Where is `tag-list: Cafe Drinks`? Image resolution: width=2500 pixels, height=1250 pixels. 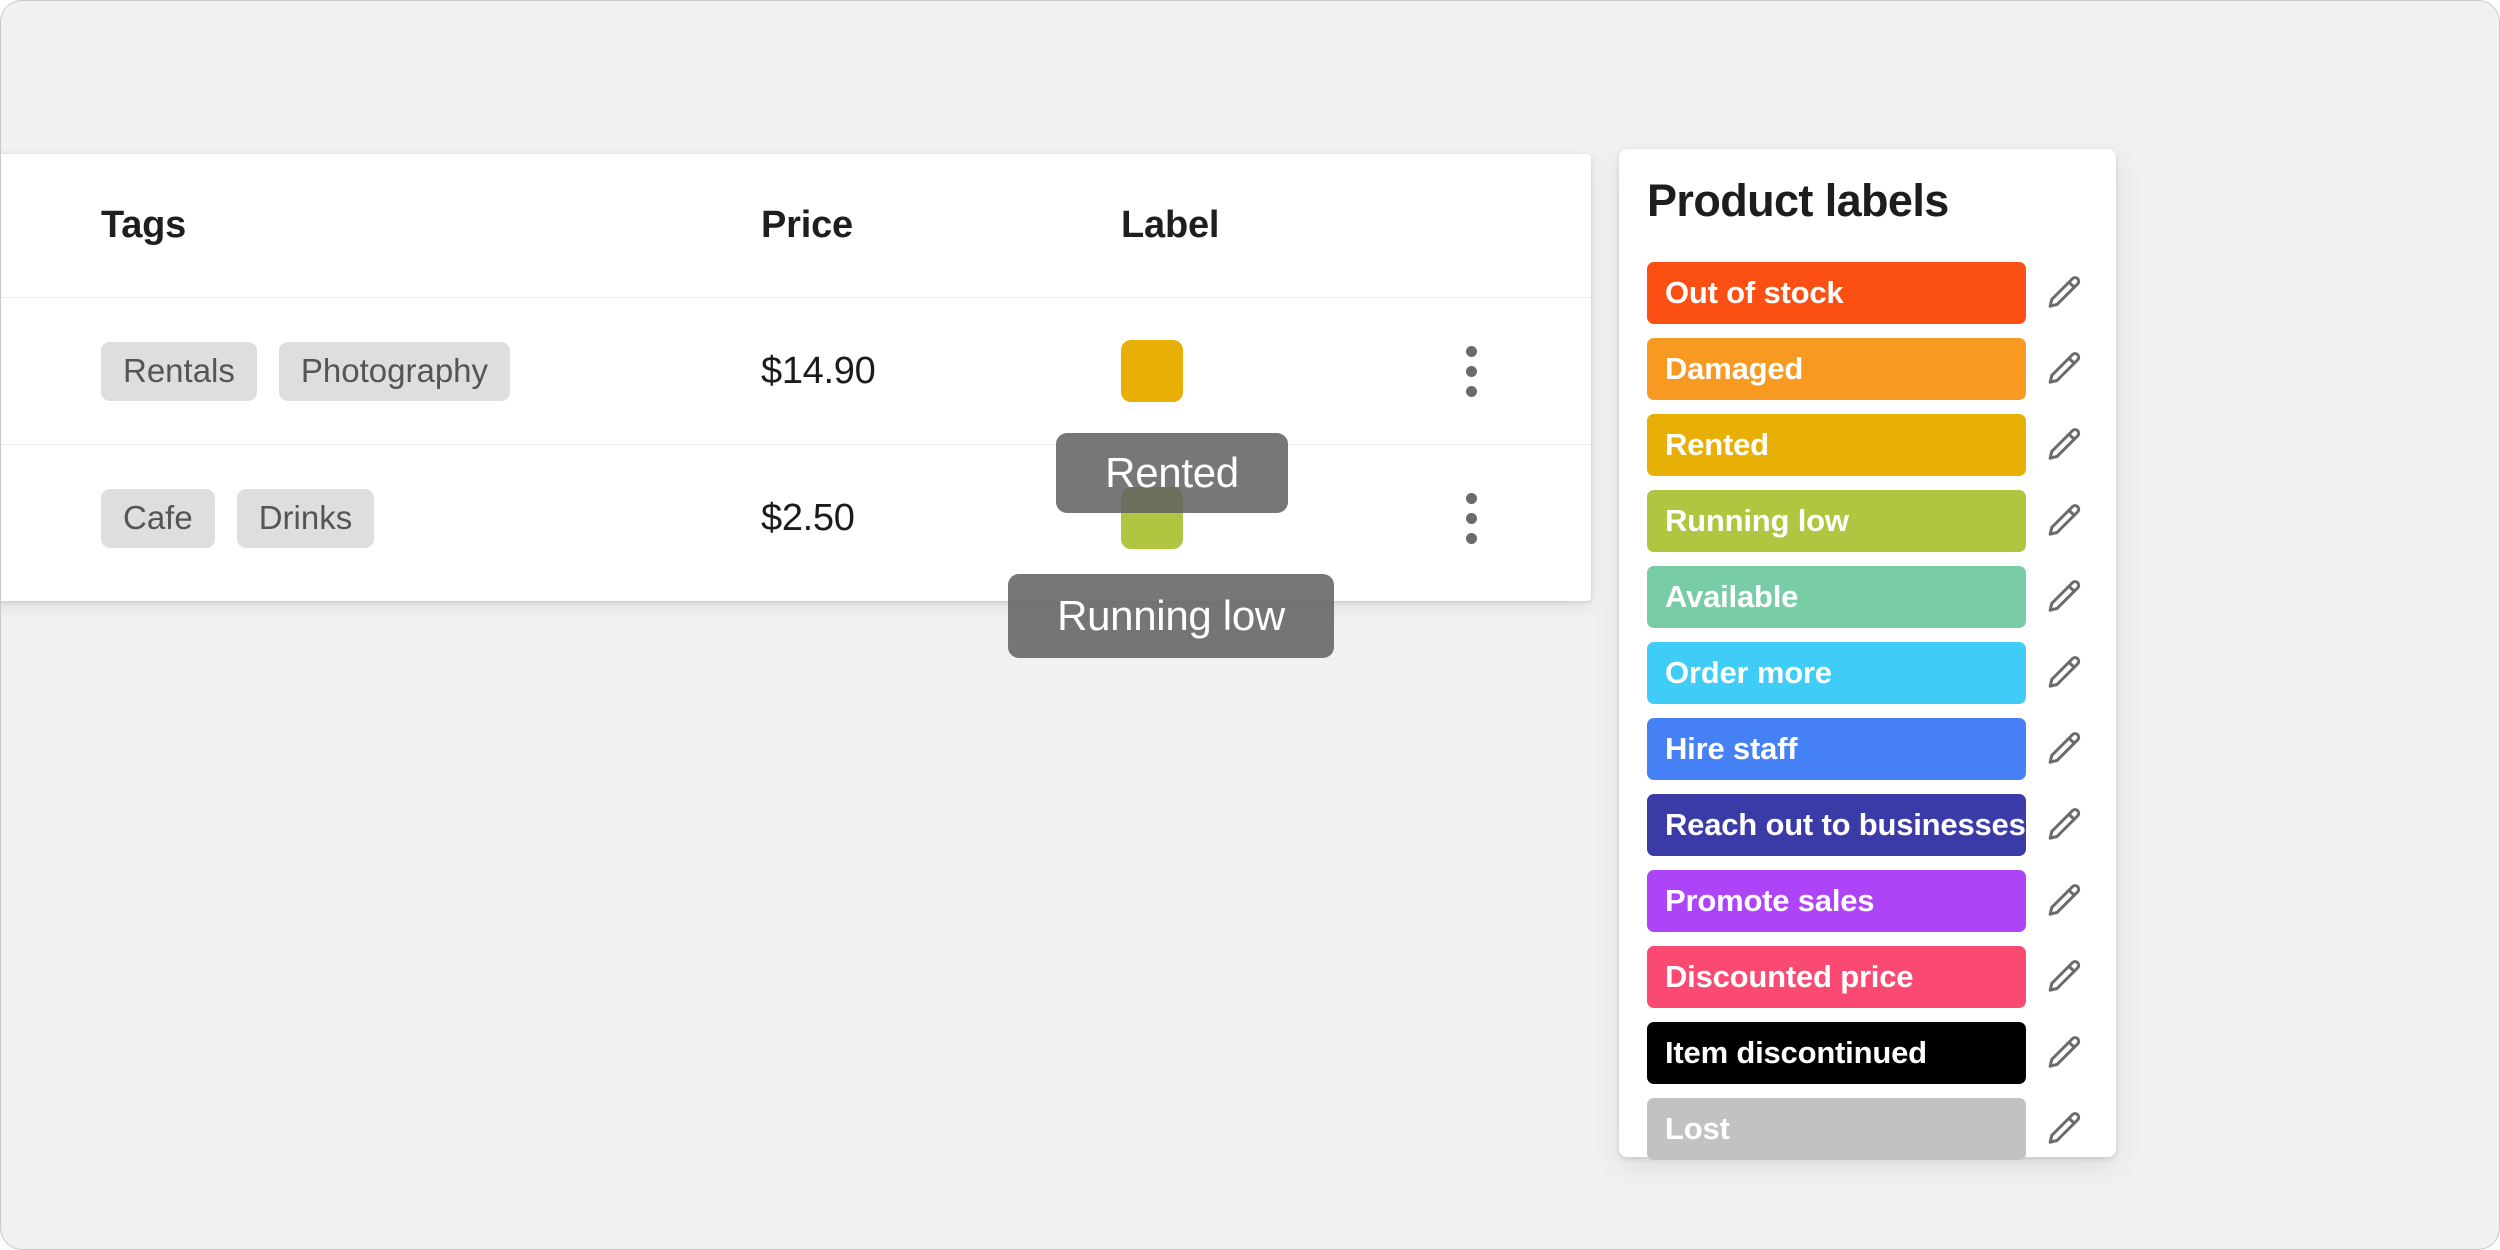 tag-list: Cafe Drinks is located at coordinates (431, 518).